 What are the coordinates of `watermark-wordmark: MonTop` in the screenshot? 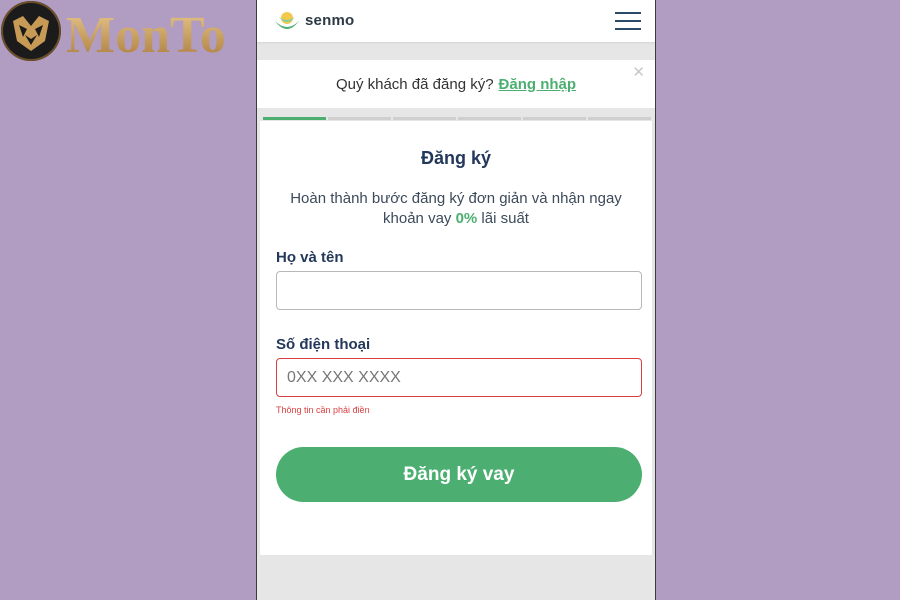 It's located at (146, 34).